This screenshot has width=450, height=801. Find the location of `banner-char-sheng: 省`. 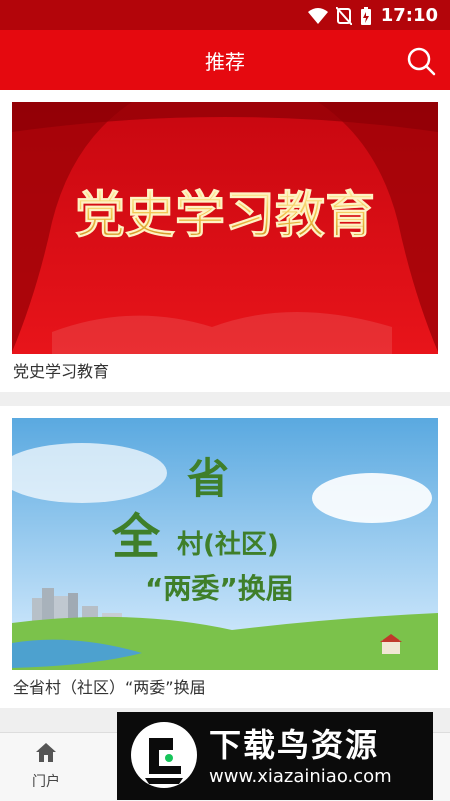

banner-char-sheng: 省 is located at coordinates (208, 478).